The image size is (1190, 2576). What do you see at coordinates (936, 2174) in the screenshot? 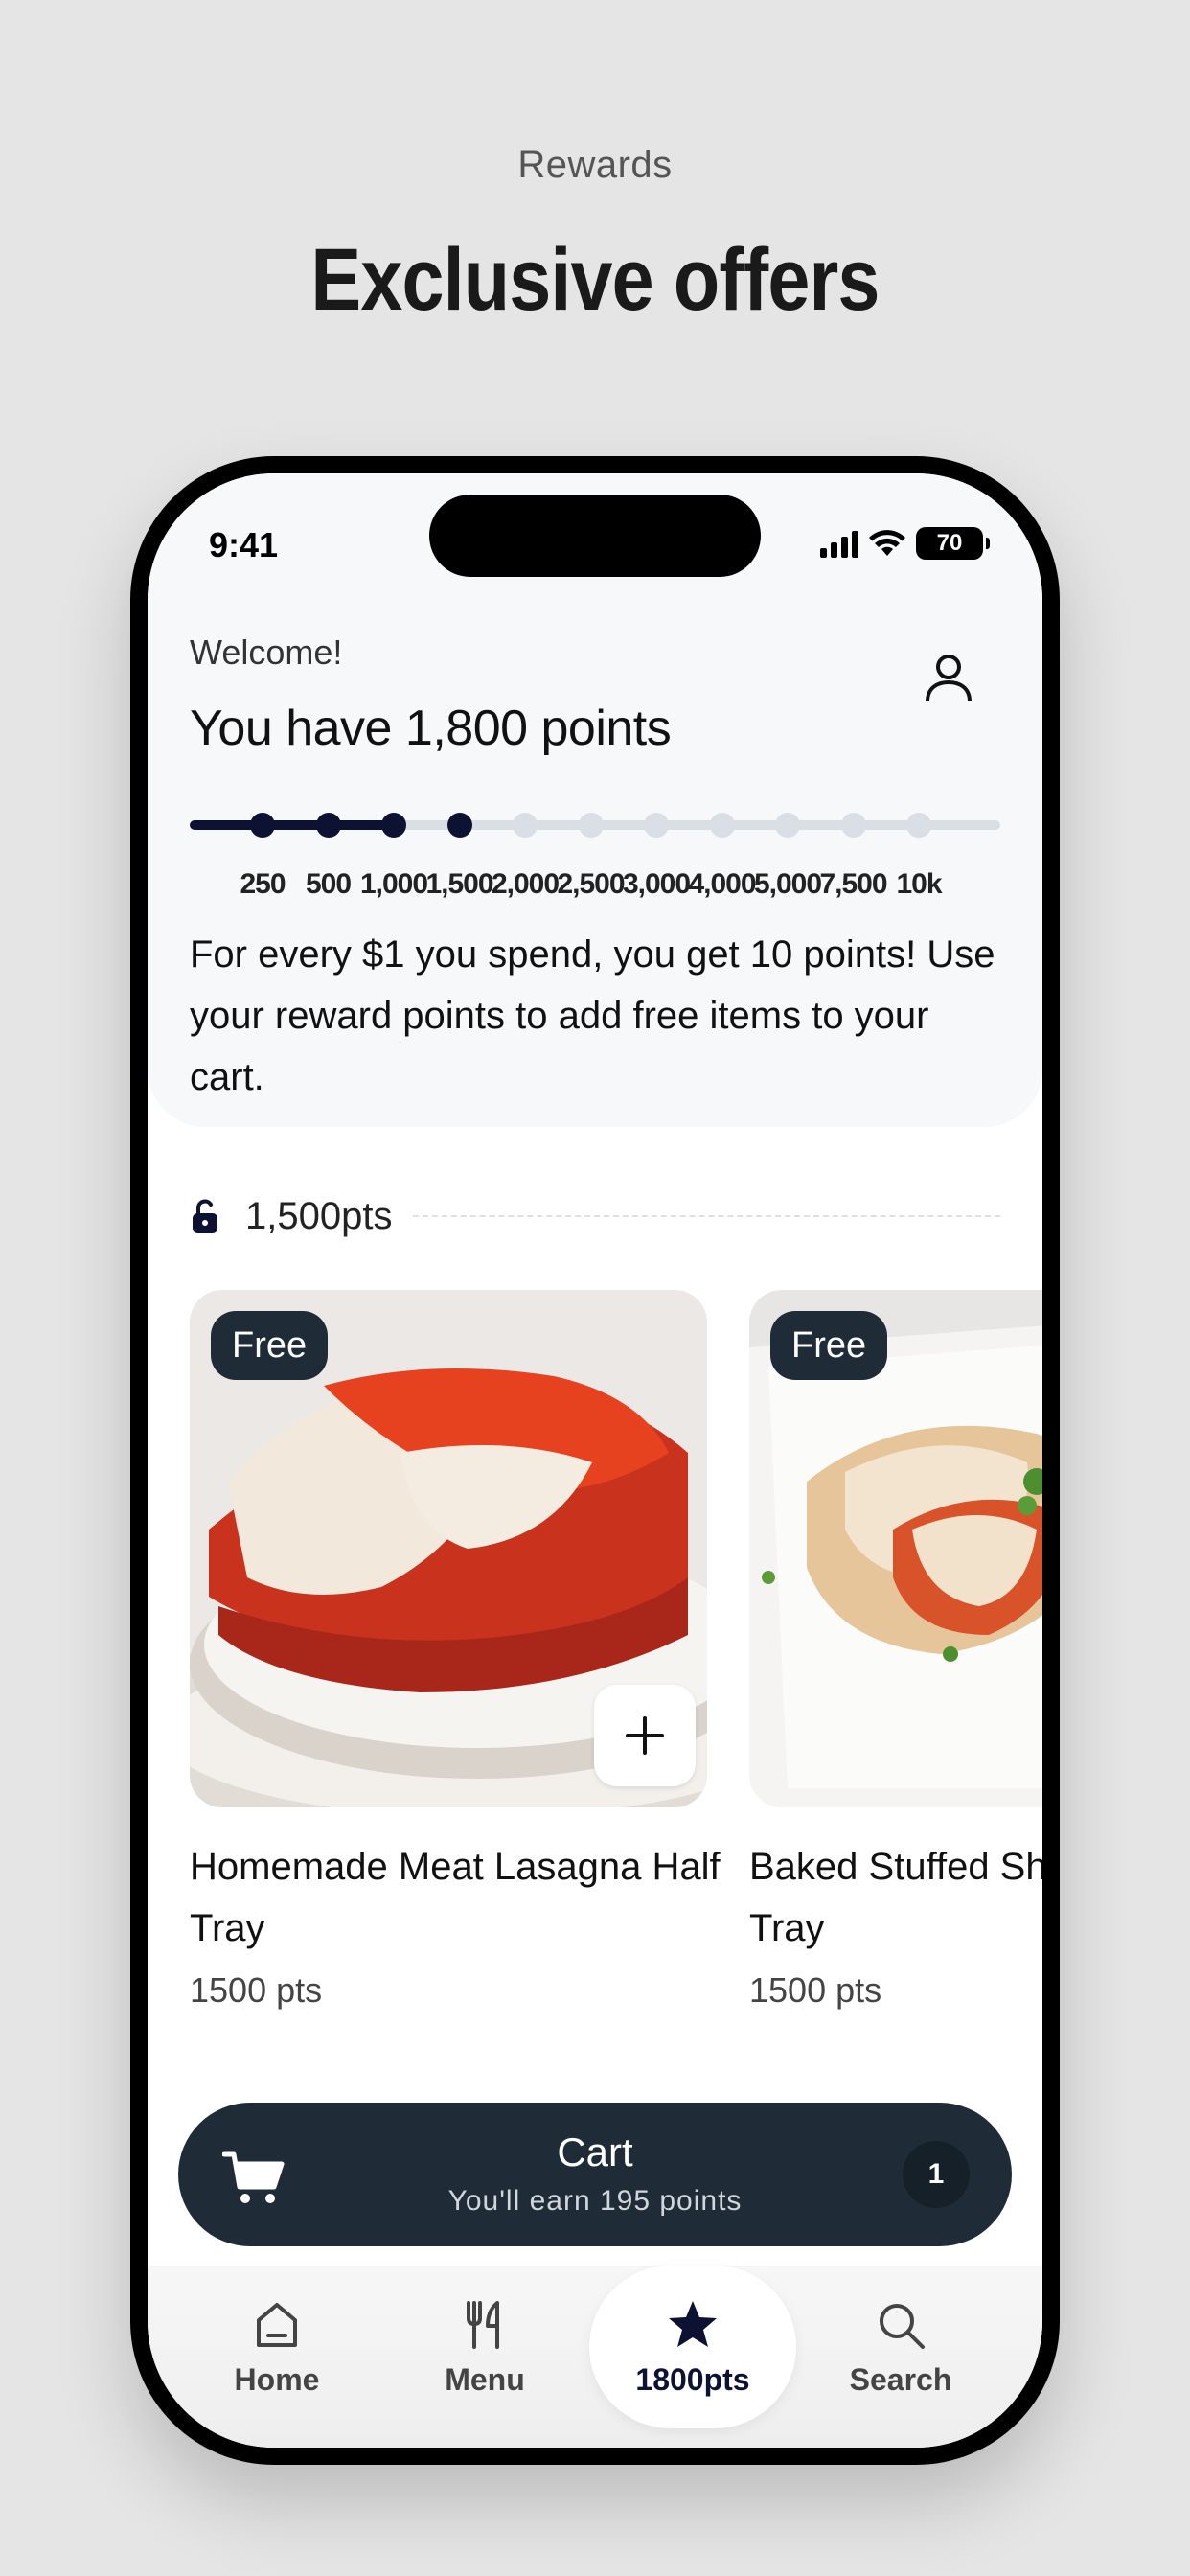
I see `cart-count-badge: 1` at bounding box center [936, 2174].